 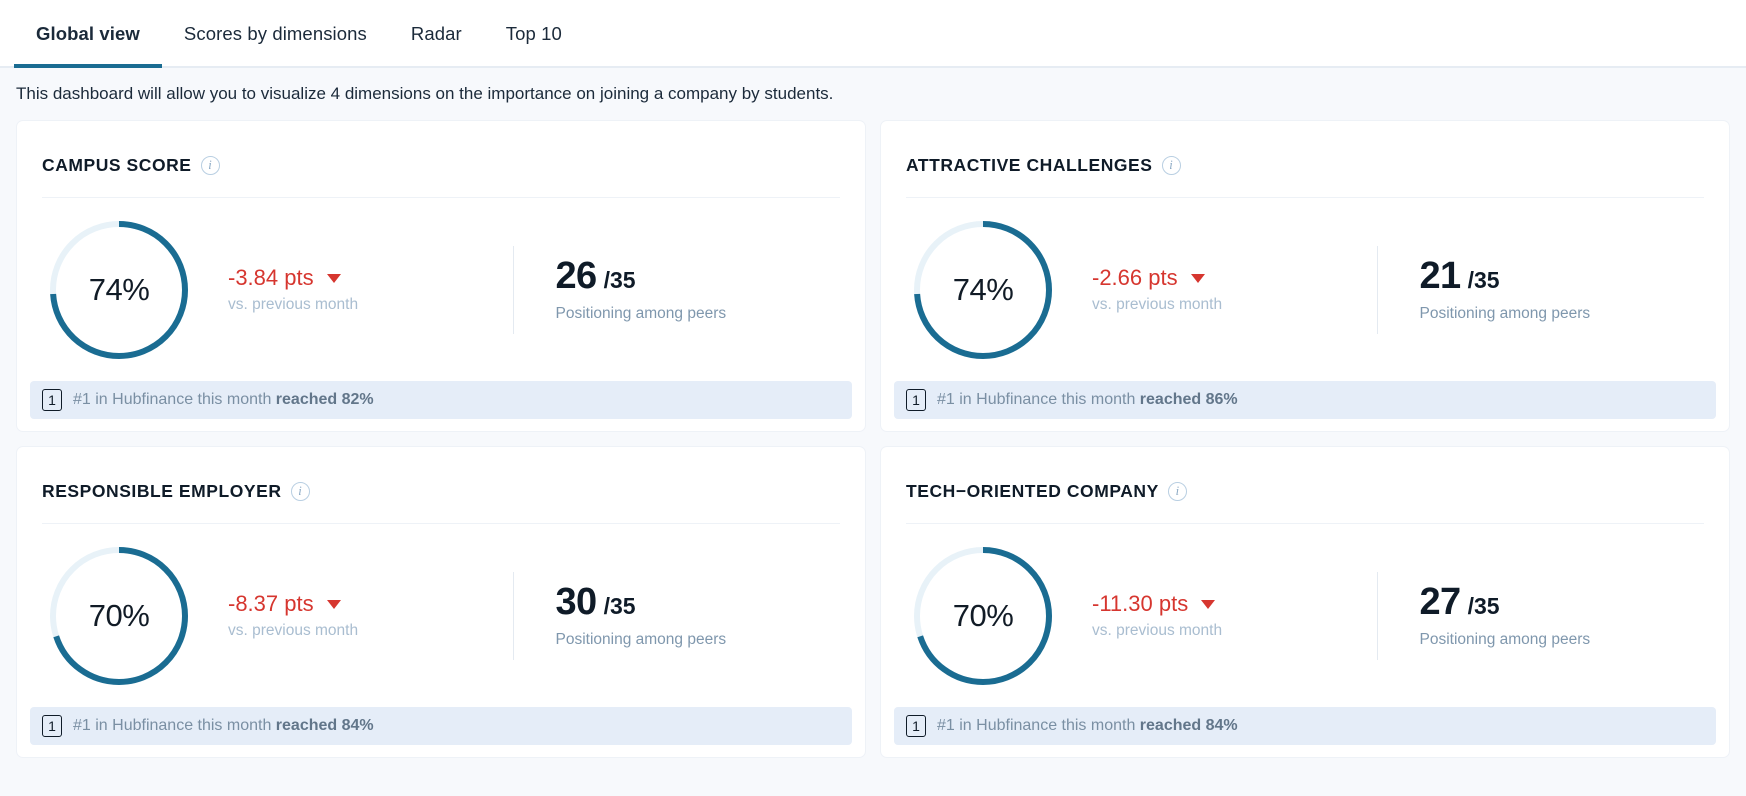 What do you see at coordinates (1135, 277) in the screenshot?
I see `delta-value: -2.66 pts` at bounding box center [1135, 277].